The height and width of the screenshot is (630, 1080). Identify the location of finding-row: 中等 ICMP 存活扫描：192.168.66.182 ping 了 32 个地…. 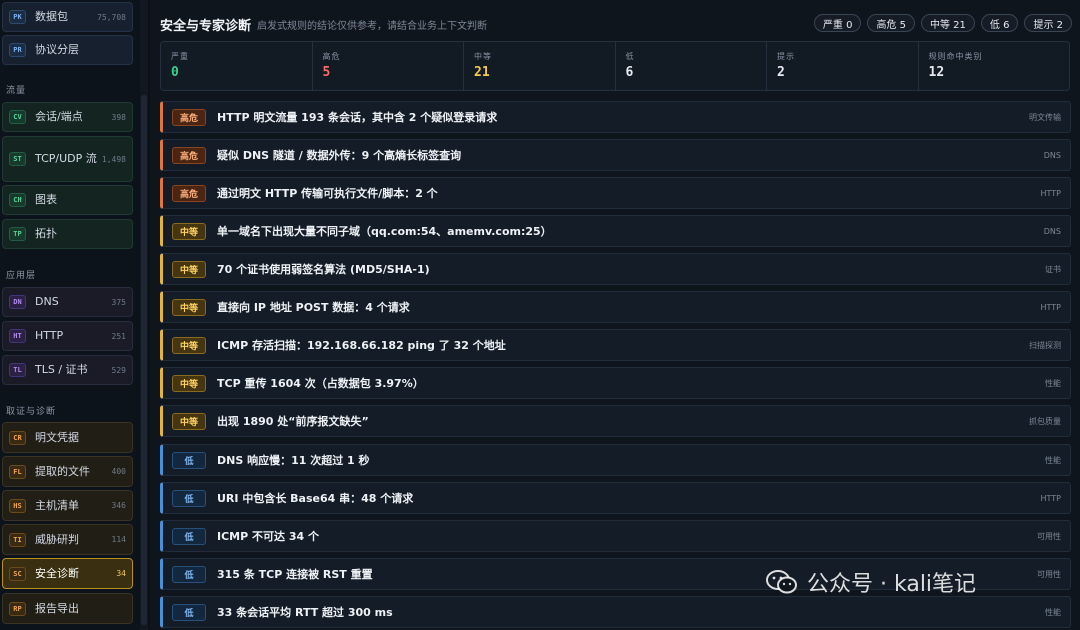
(615, 345).